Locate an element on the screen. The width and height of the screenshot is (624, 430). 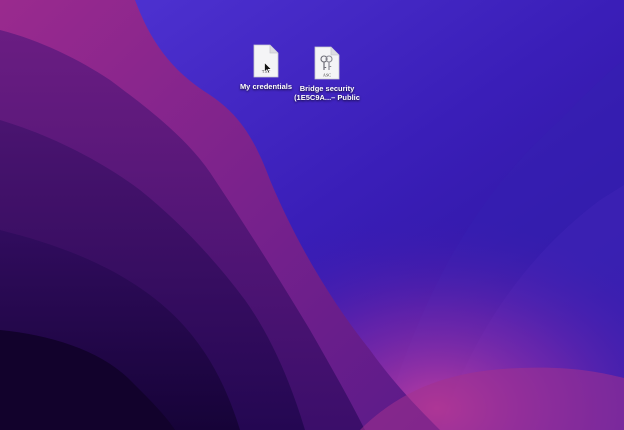
icon-label: My credentials is located at coordinates (266, 86).